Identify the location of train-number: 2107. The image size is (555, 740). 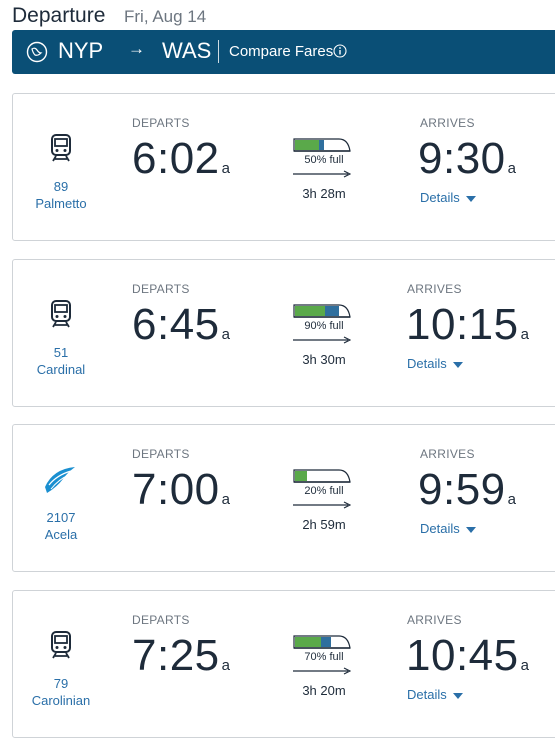
(61, 517).